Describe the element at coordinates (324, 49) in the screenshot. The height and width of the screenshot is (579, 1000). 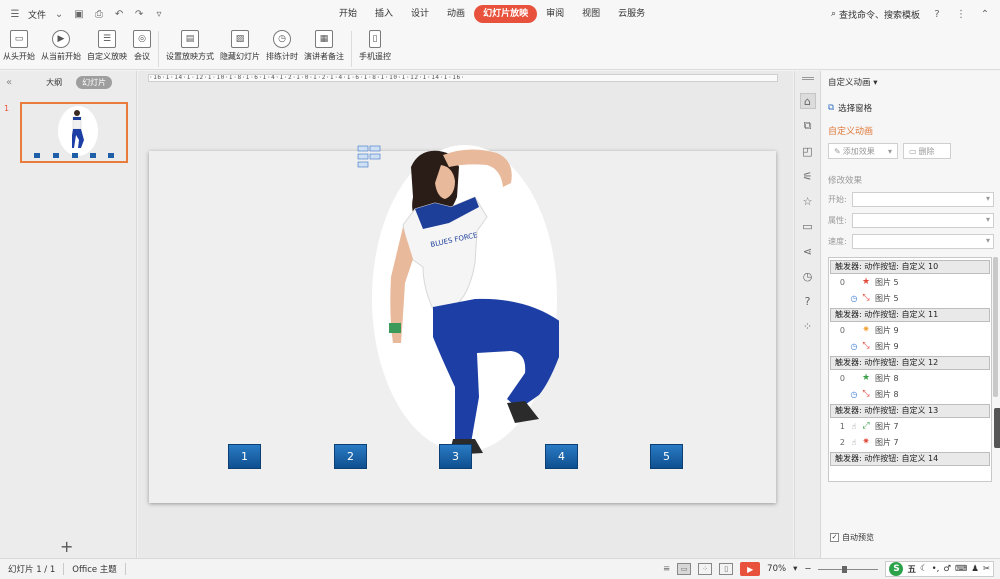
I see `speaker-notes-button: ▦ 演讲者备注` at that location.